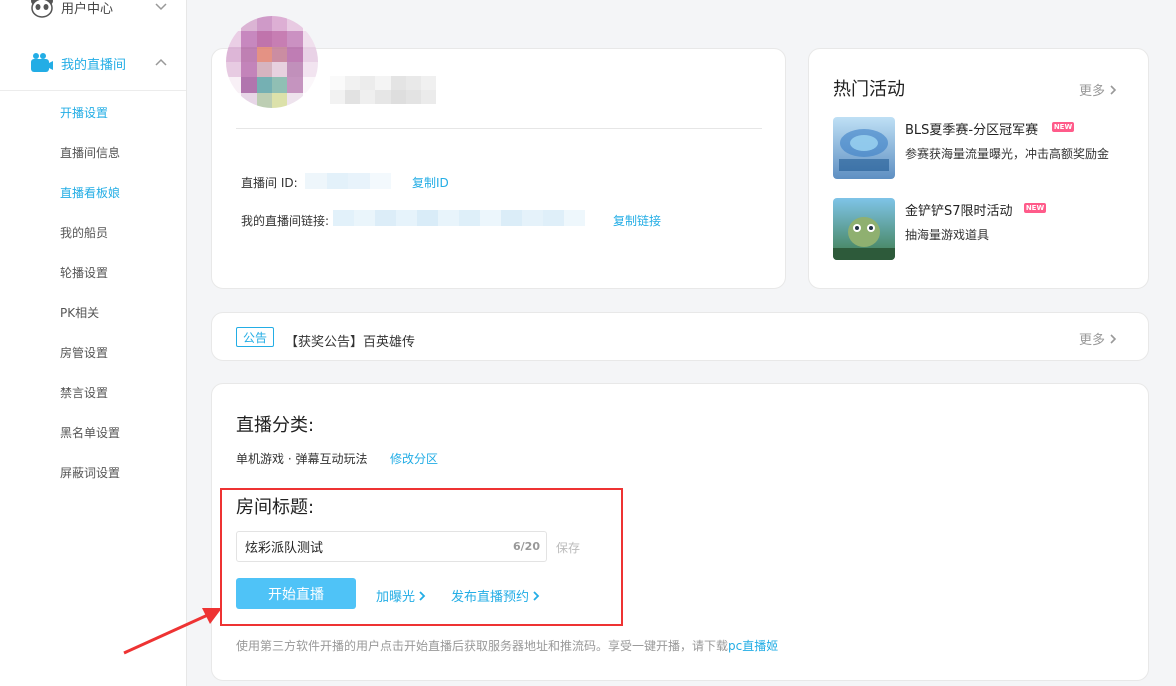 This screenshot has width=1176, height=686. What do you see at coordinates (84, 352) in the screenshot?
I see `sidebar-item-room-admin: 房管设置` at bounding box center [84, 352].